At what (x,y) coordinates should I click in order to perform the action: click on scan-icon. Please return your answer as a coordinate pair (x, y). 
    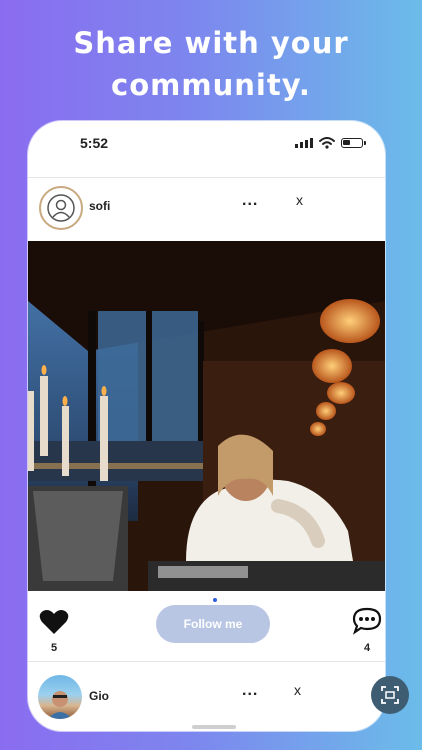
    Looking at the image, I should click on (390, 695).